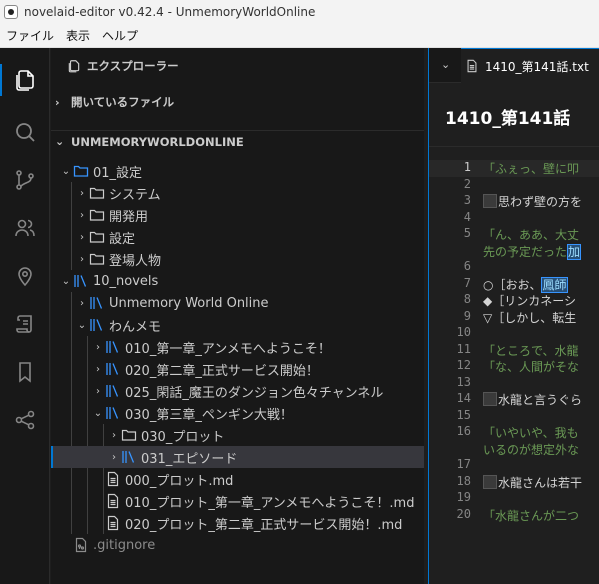 Image resolution: width=599 pixels, height=584 pixels. I want to click on tree-file-plot-ch1: 010_プロット_第一章_アンメモへようこそ！.md, so click(237, 501).